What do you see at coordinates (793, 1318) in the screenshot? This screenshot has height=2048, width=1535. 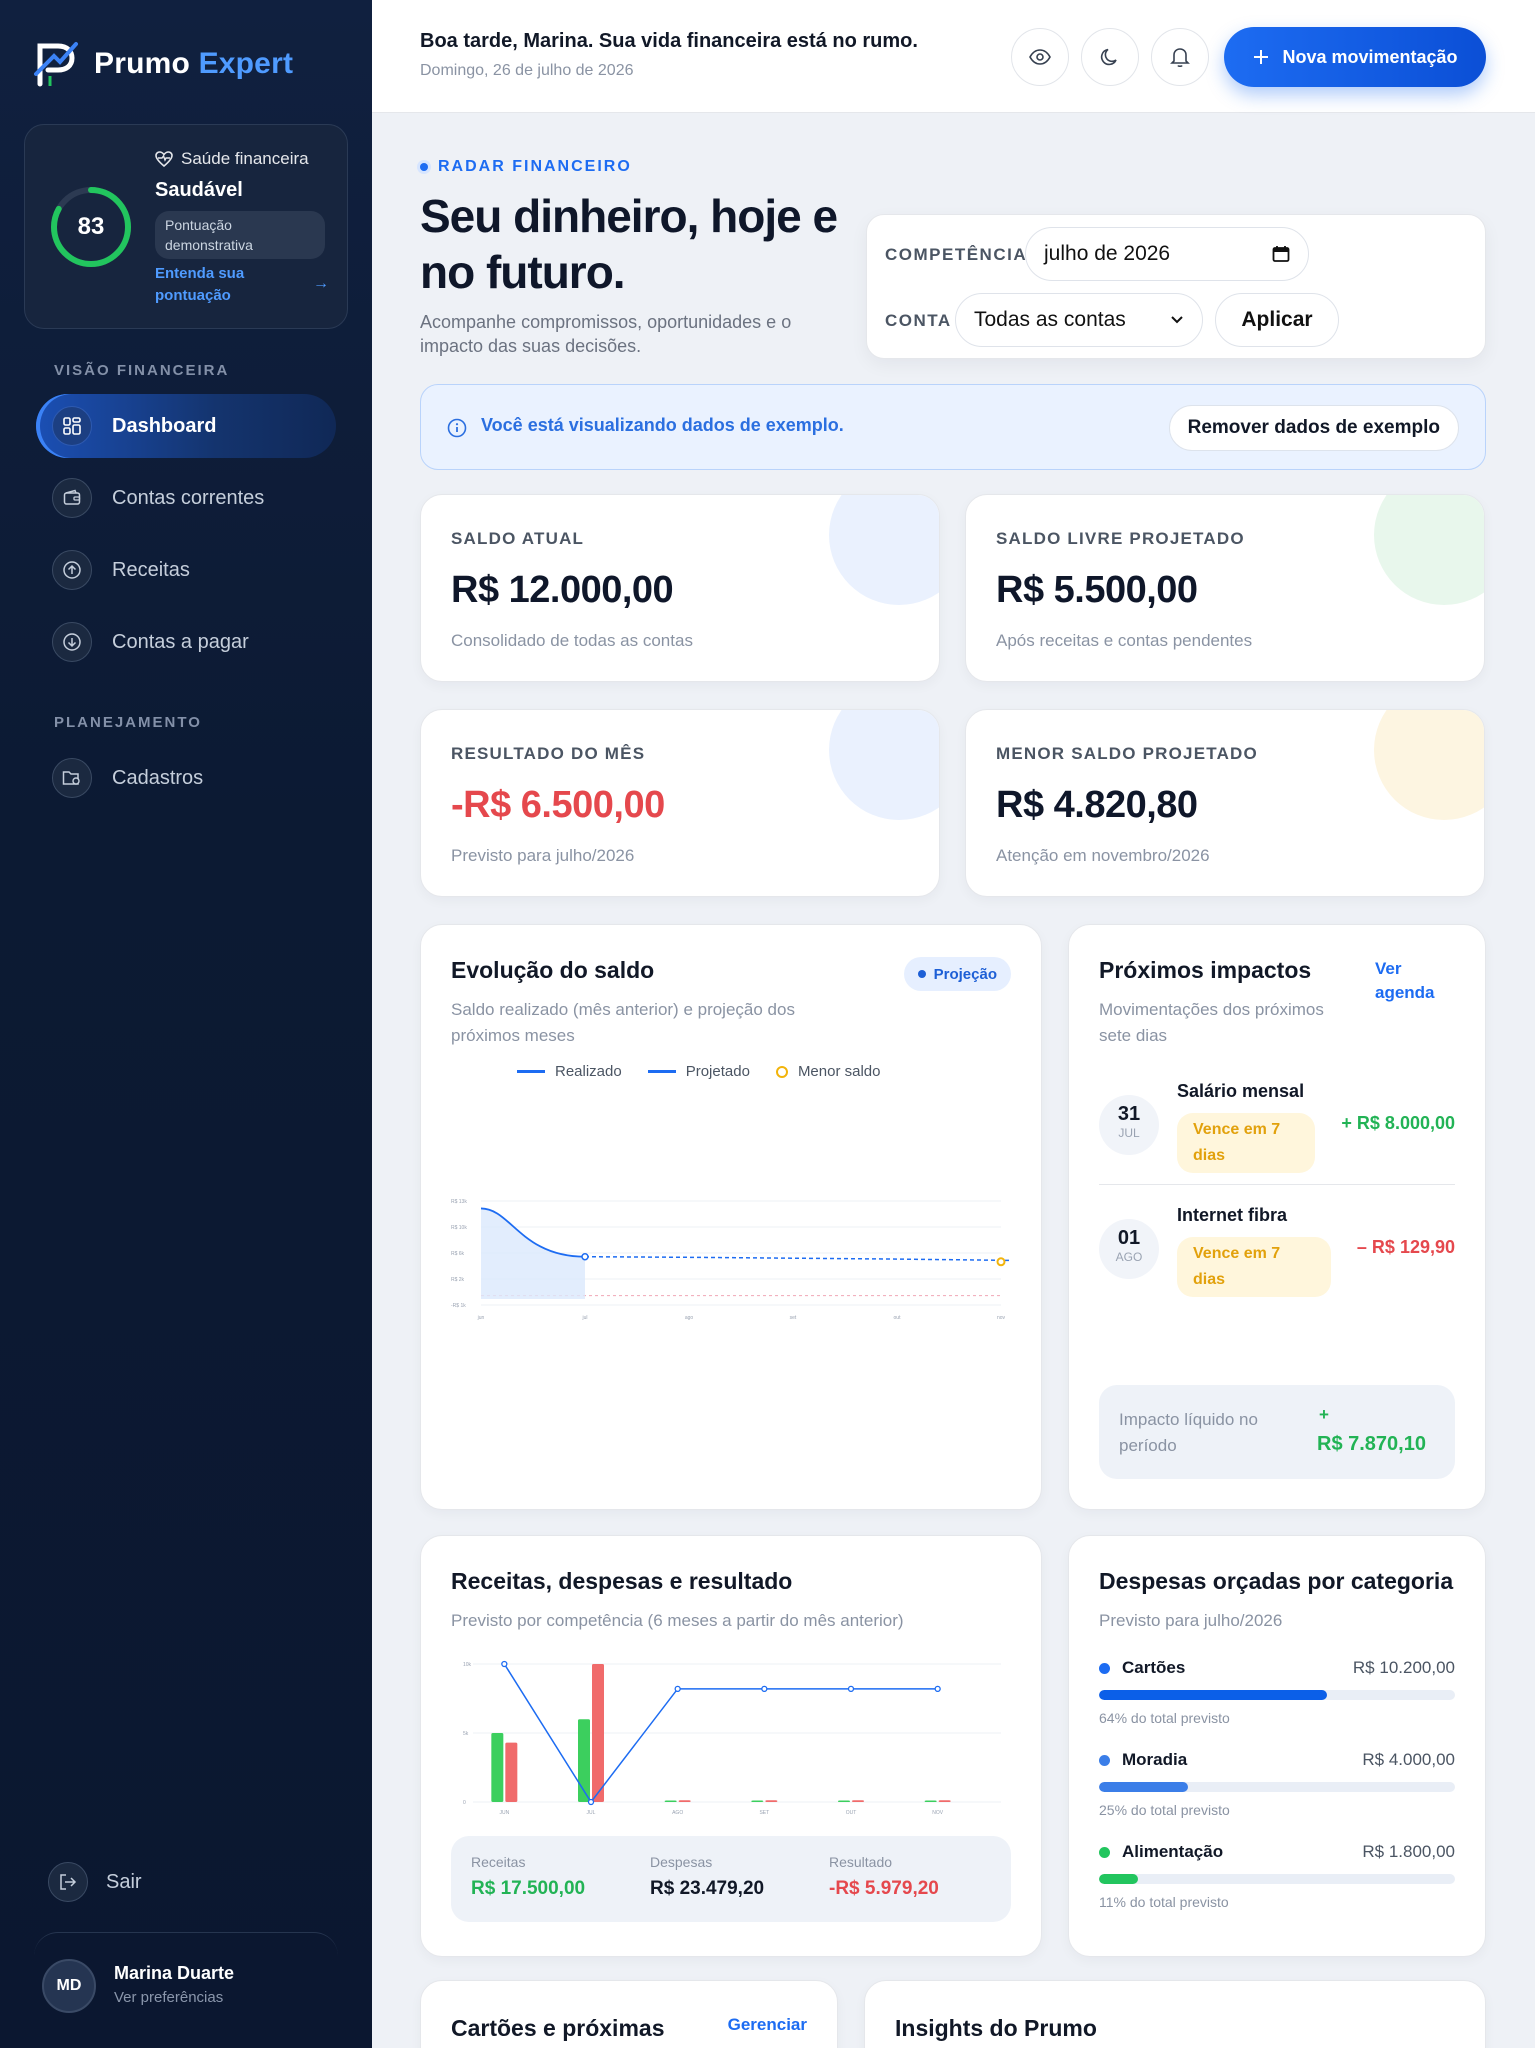 I see `x-tick-label: set` at bounding box center [793, 1318].